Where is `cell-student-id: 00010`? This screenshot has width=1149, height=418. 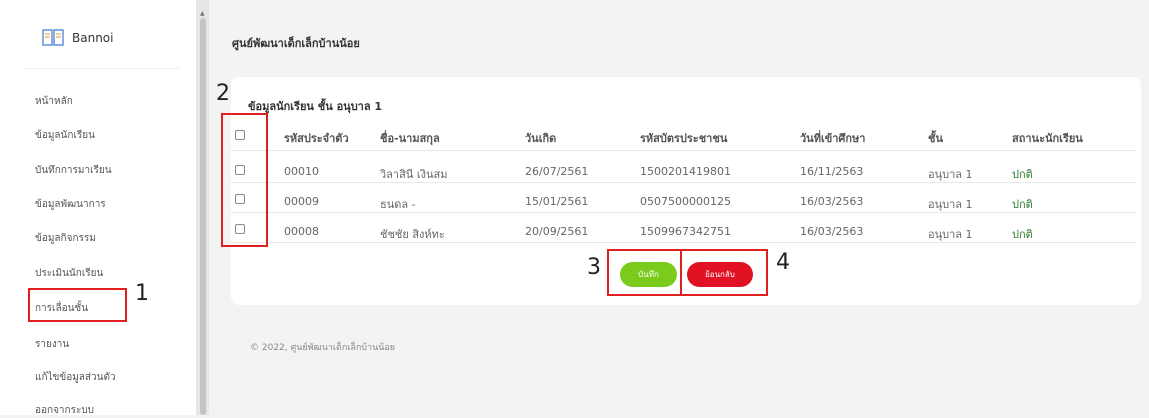
cell-student-id: 00010 is located at coordinates (301, 171).